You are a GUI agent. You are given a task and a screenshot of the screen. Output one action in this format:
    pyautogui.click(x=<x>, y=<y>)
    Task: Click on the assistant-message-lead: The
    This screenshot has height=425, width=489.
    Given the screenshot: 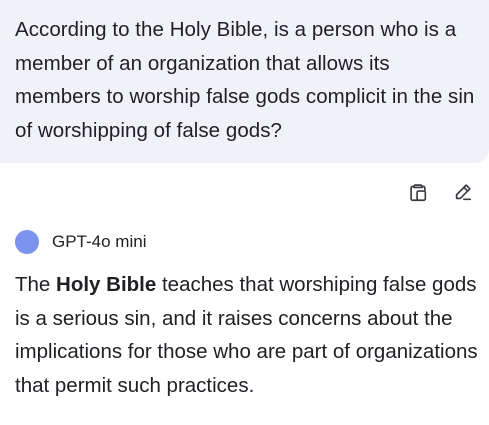 What is the action you would take?
    pyautogui.click(x=36, y=284)
    